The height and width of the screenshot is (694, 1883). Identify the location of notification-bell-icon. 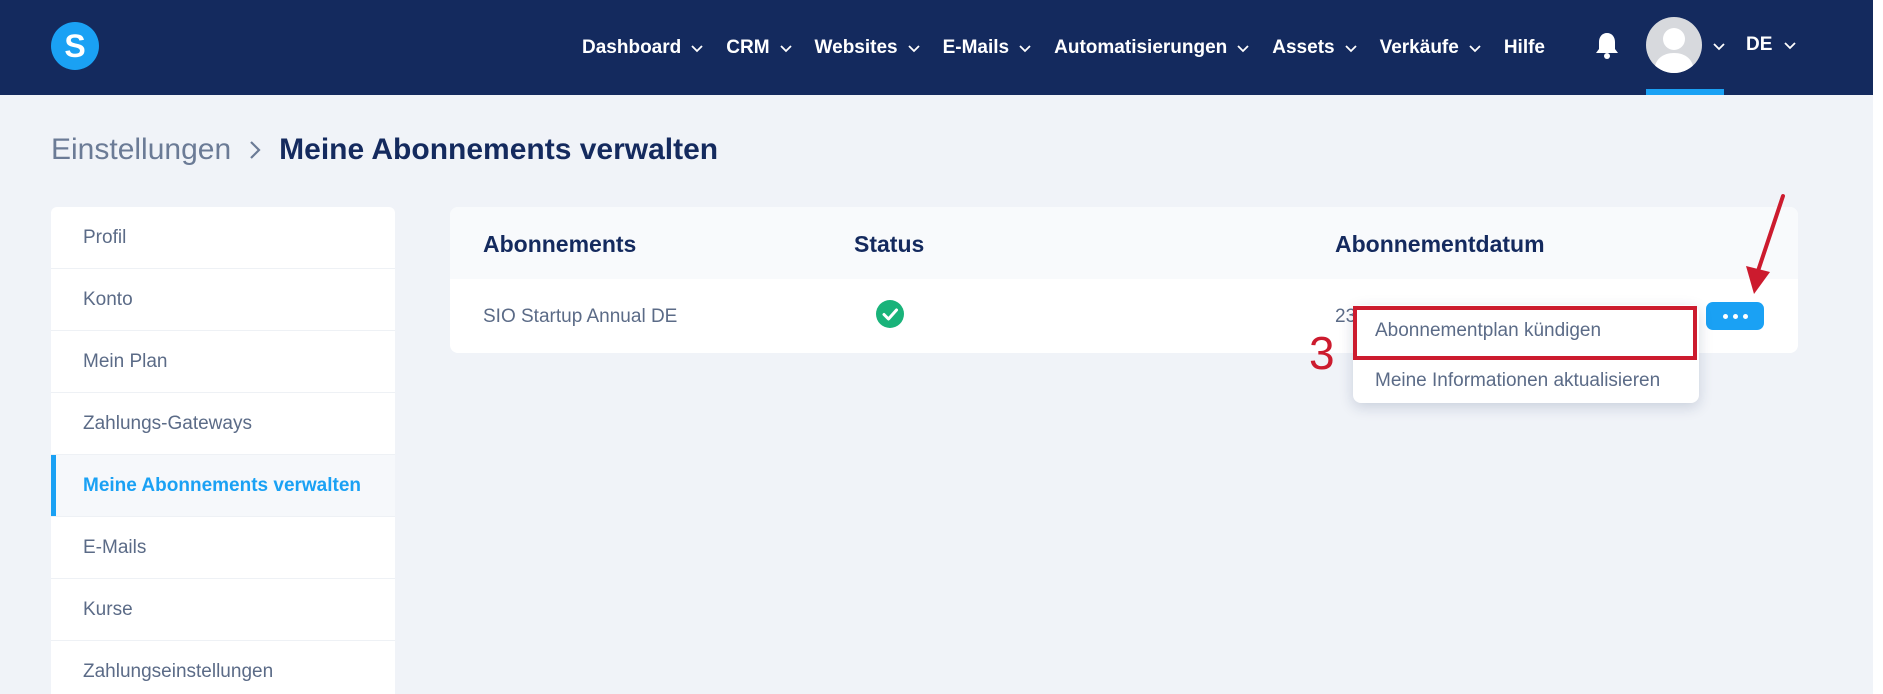
(1607, 45).